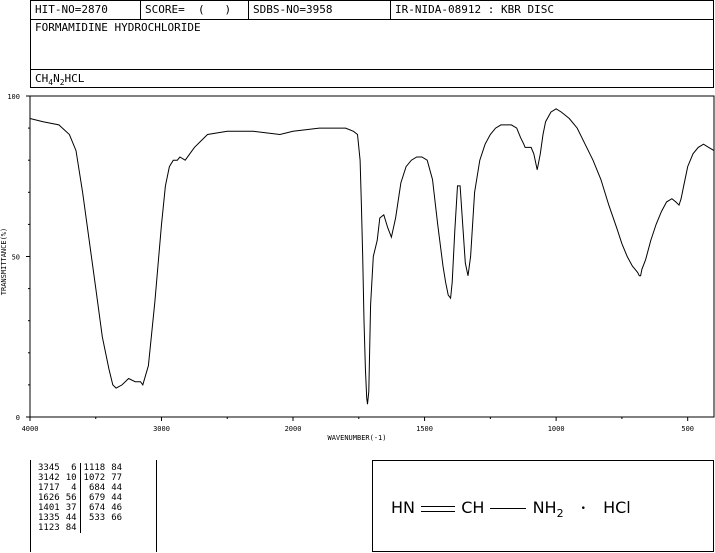 Image resolution: width=715 pixels, height=553 pixels. Describe the element at coordinates (94, 518) in the screenshot. I see `peak-wavenumber: 533` at that location.